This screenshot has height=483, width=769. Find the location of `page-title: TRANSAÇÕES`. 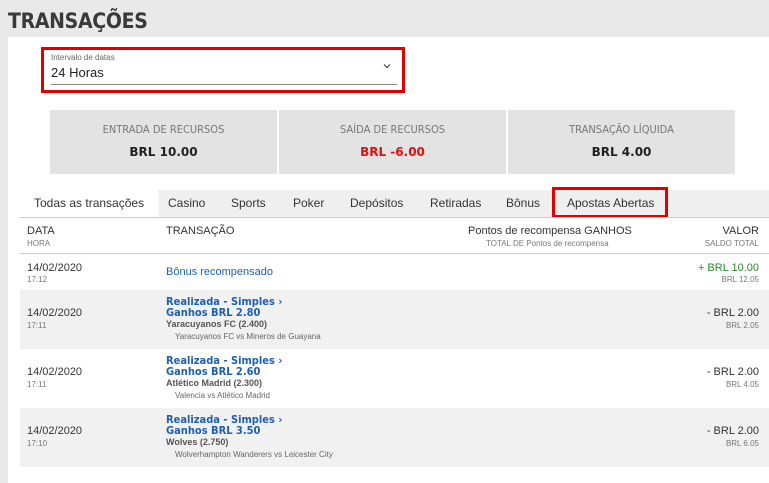

page-title: TRANSAÇÕES is located at coordinates (78, 21).